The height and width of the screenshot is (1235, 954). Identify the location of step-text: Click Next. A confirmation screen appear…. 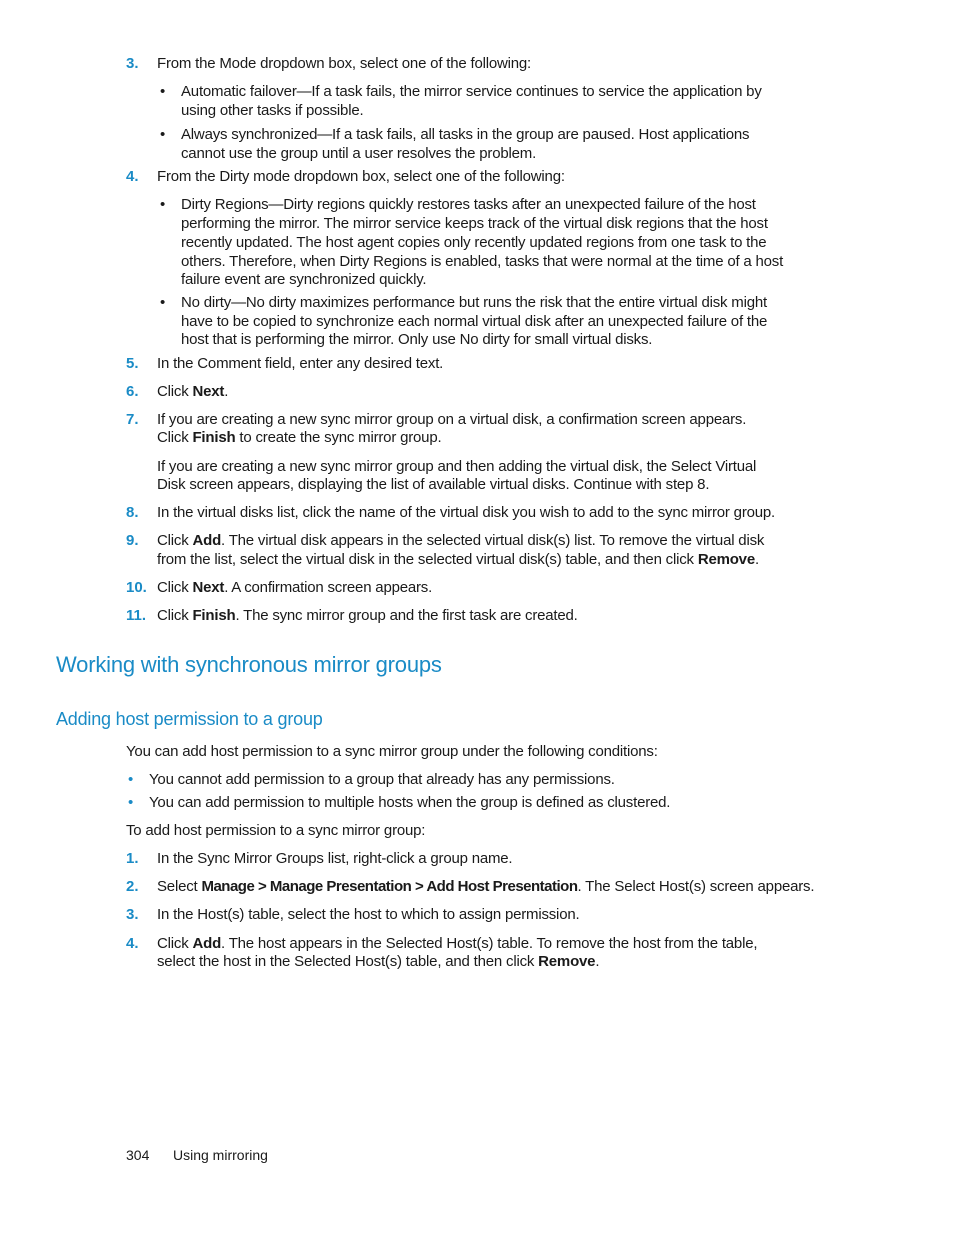
(294, 587).